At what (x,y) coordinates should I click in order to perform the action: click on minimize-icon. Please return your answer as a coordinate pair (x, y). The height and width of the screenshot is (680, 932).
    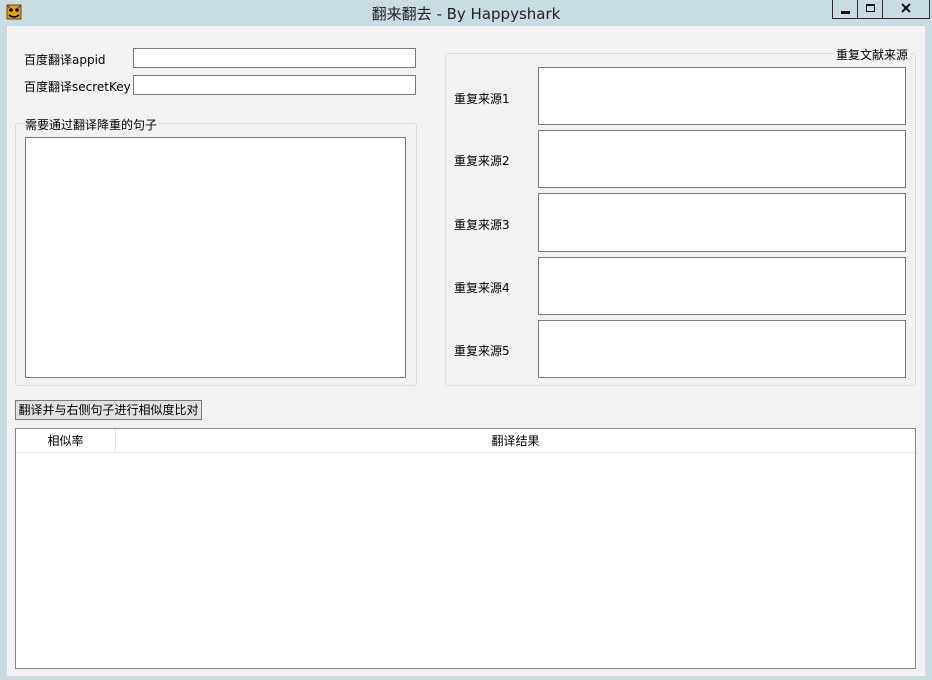
    Looking at the image, I should click on (845, 12).